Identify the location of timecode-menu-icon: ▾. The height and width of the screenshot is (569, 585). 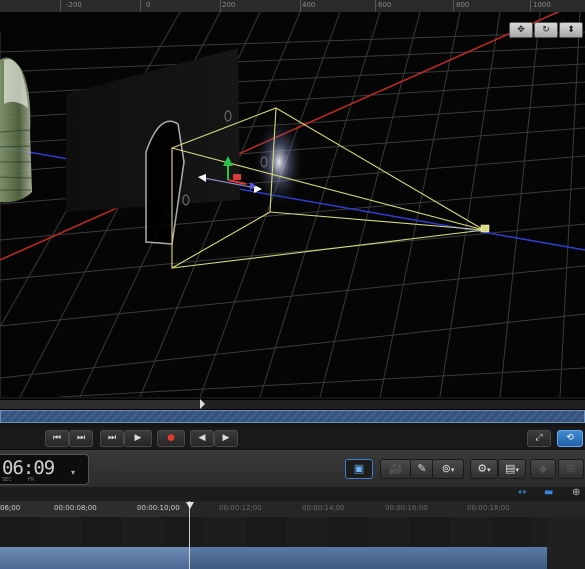
(73, 472).